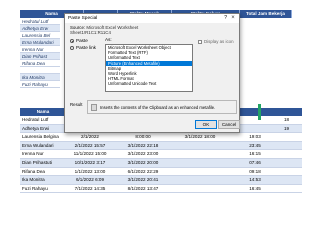  I want to click on dialog-title: Paste Special, so click(152, 18).